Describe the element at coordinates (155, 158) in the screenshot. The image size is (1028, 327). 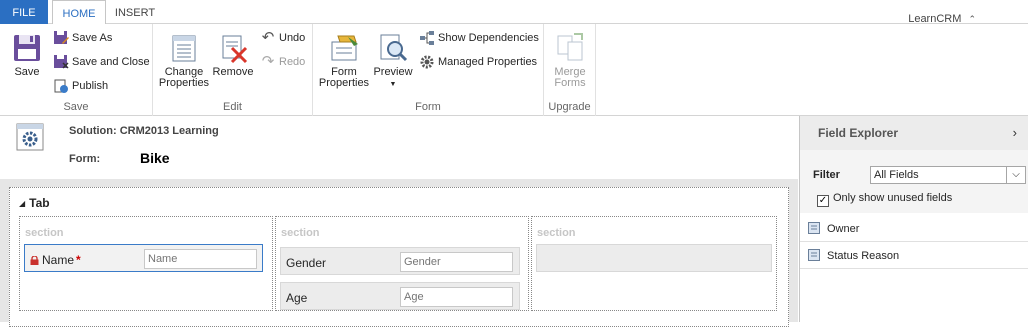
I see `form-name: Bike` at that location.